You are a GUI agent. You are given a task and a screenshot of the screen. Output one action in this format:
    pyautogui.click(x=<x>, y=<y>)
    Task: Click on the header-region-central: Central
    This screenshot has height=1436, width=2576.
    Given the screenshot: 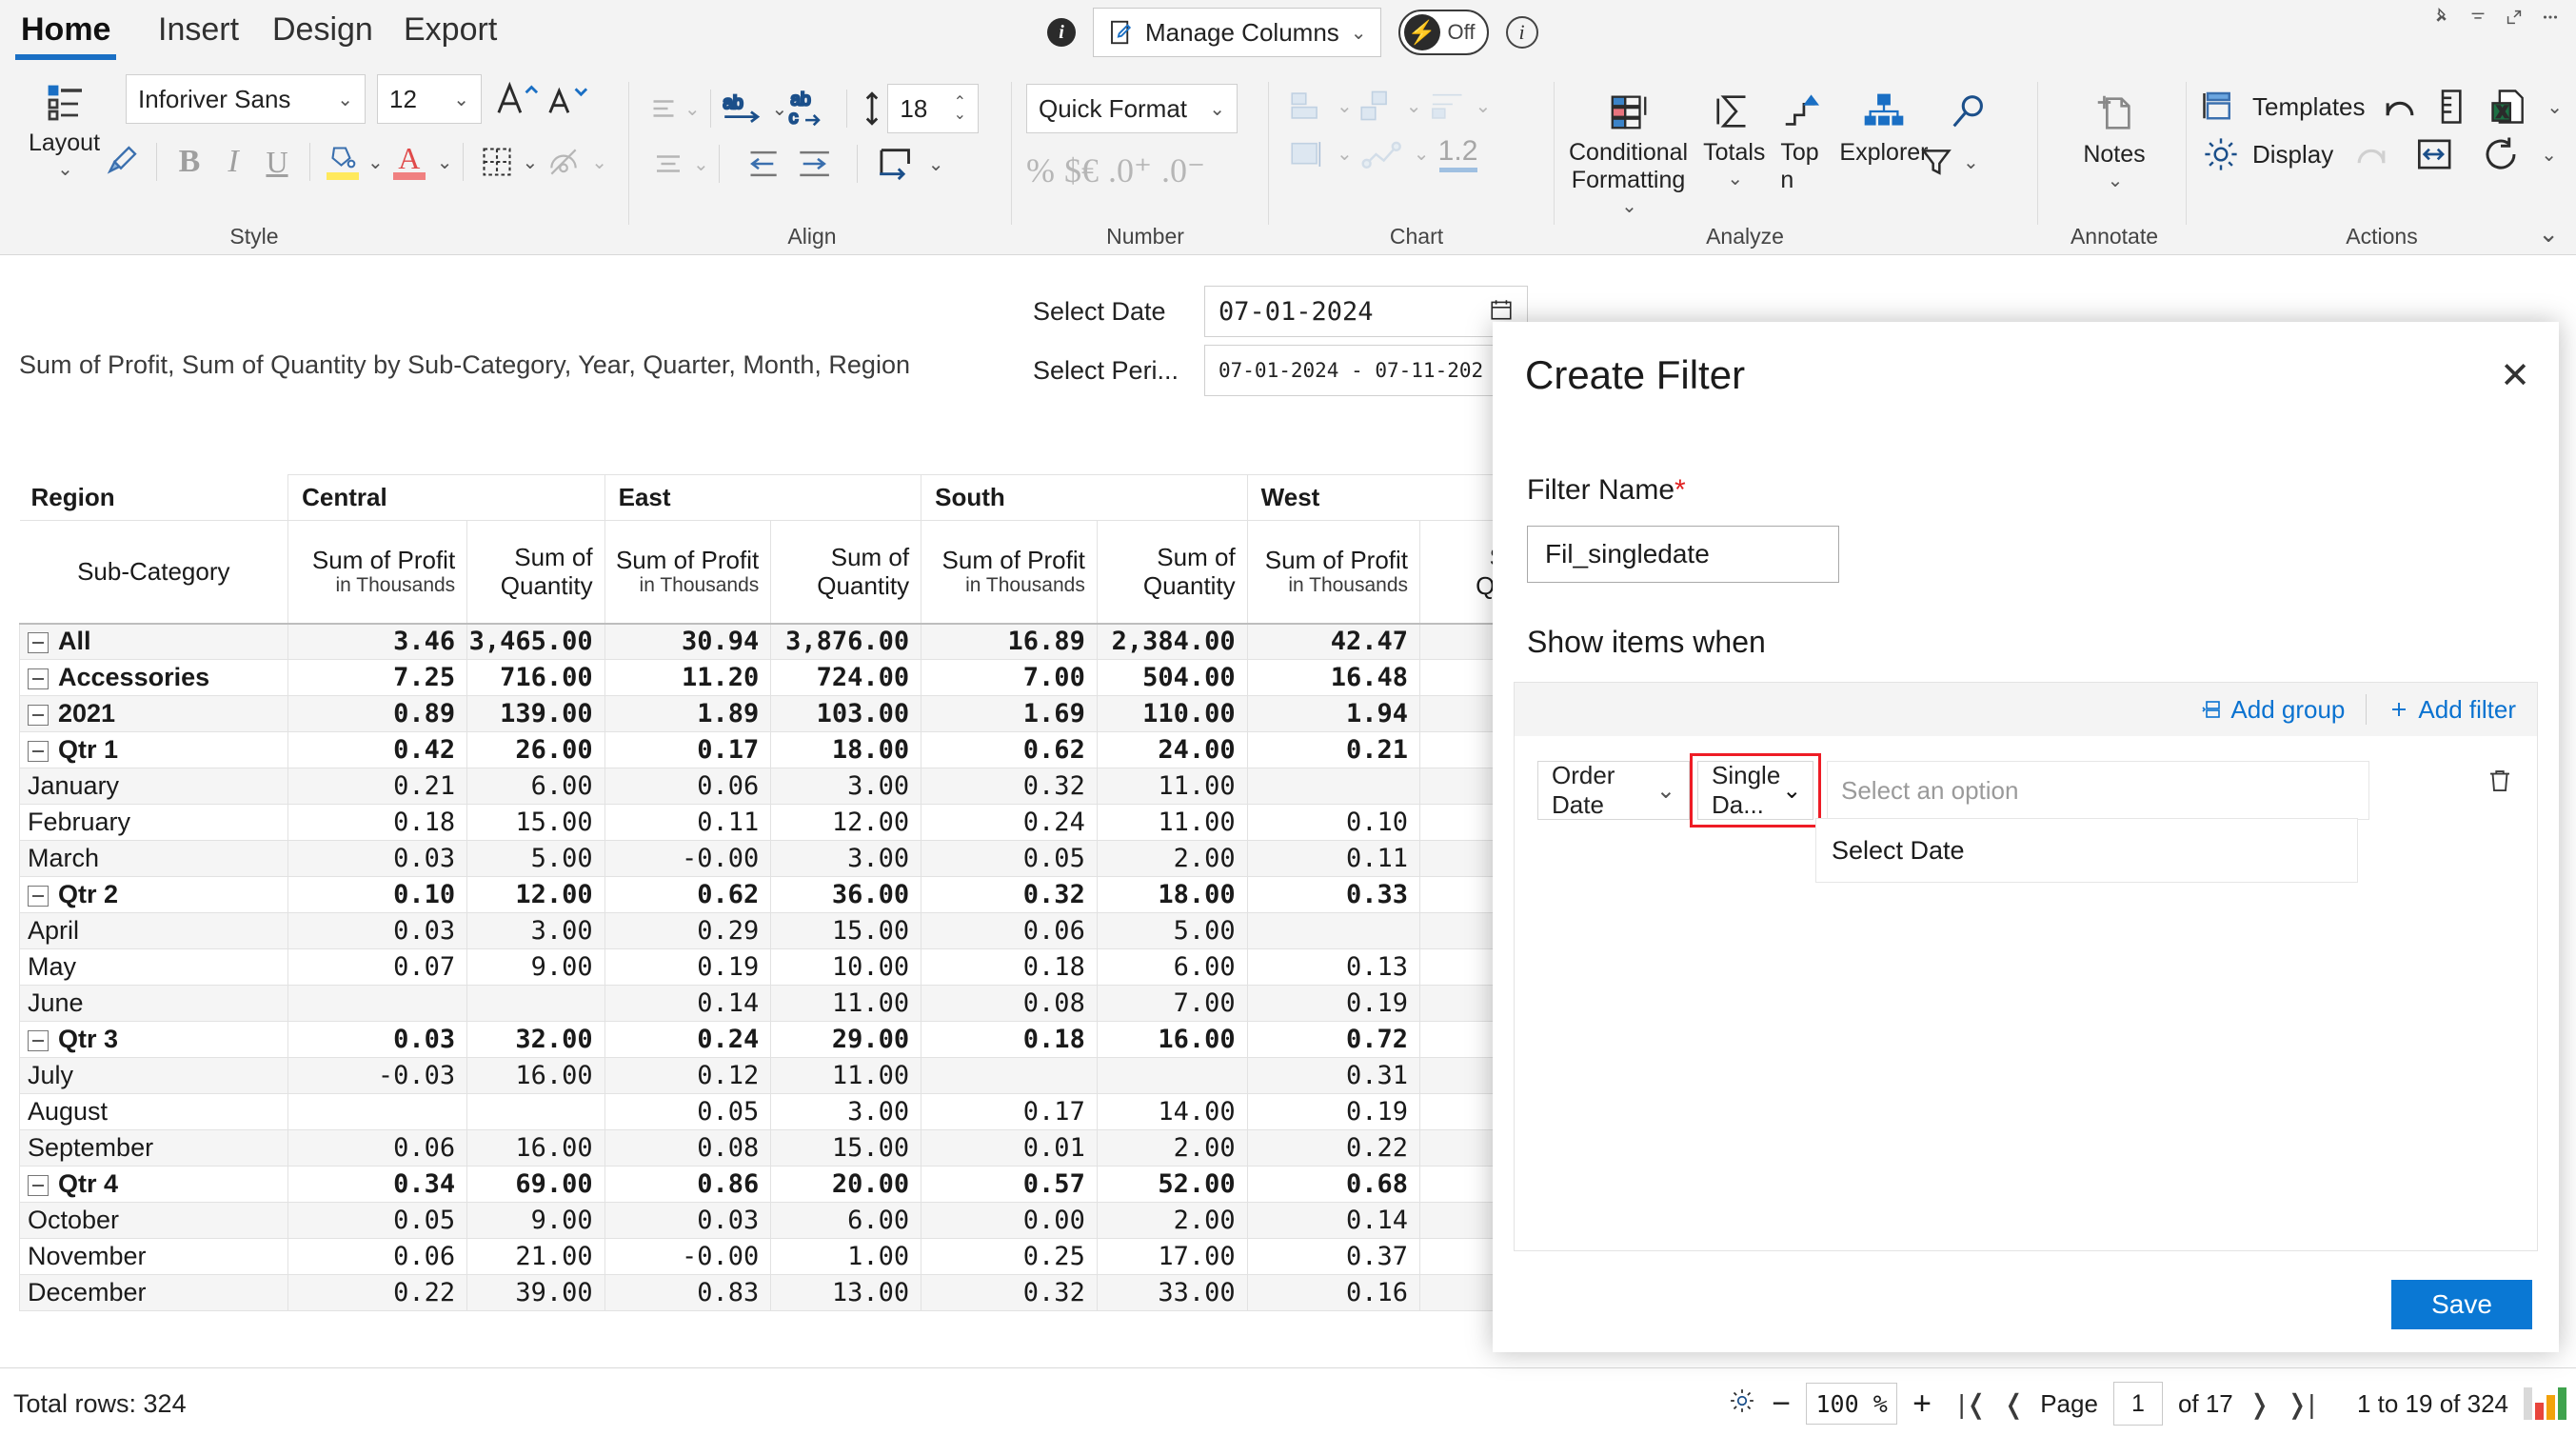 What is the action you would take?
    pyautogui.click(x=446, y=497)
    